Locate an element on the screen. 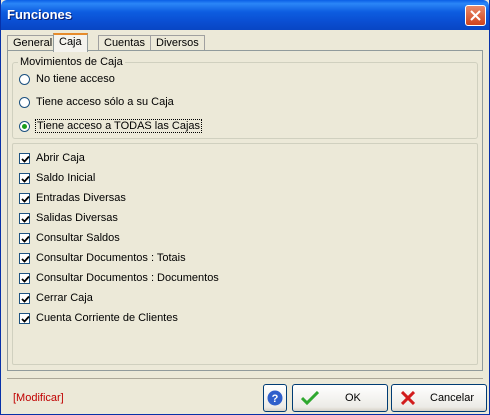 The image size is (490, 415). radio-no-access: No tiene acceso is located at coordinates (67, 79).